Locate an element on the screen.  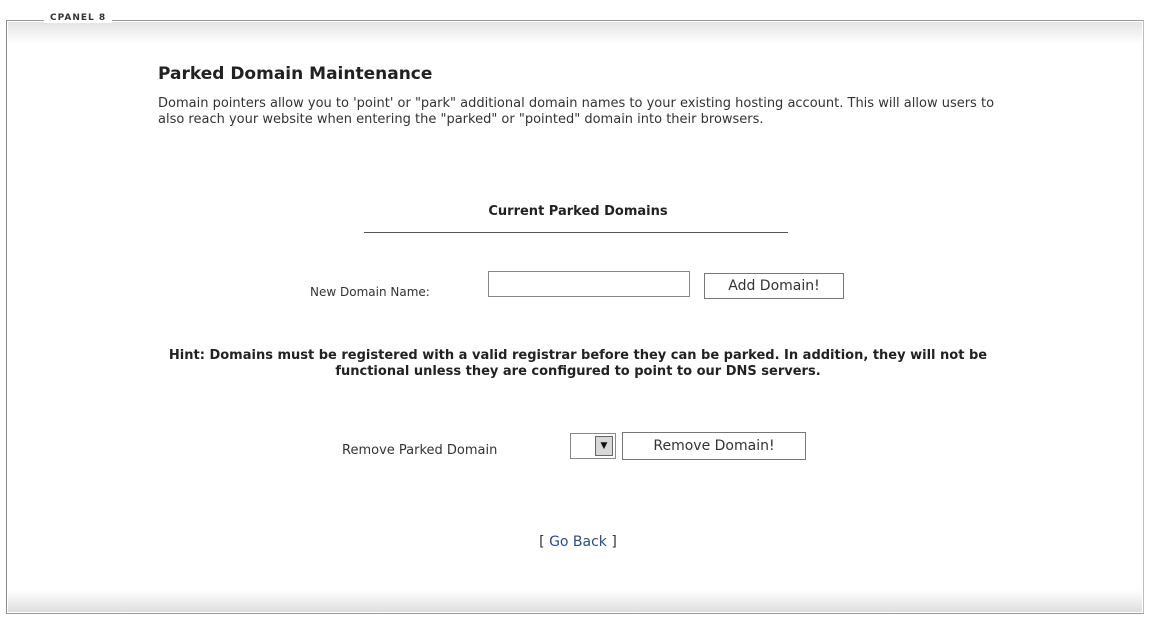
current-domains-list is located at coordinates (576, 232).